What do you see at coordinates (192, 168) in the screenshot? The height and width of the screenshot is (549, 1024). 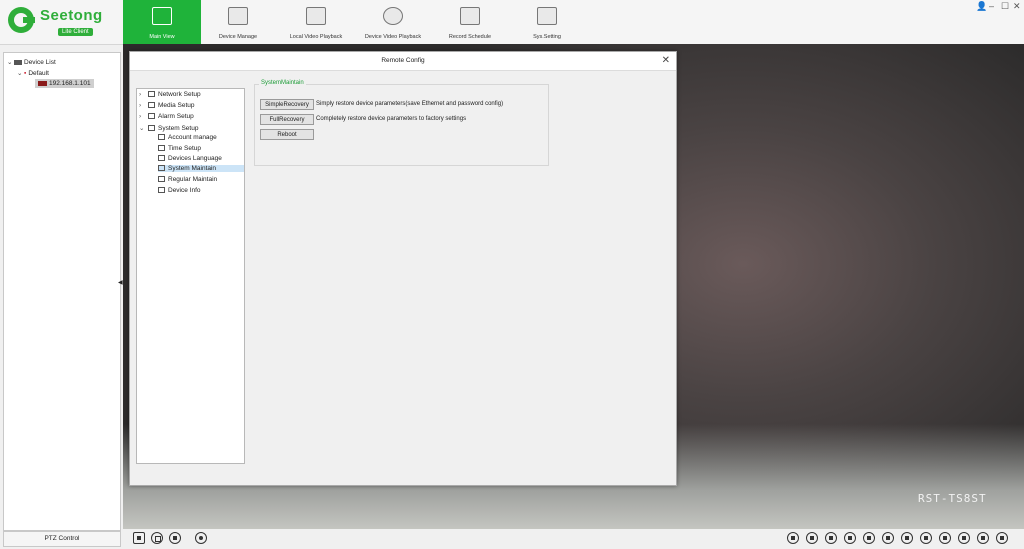 I see `cfg-item-label: System Maintain` at bounding box center [192, 168].